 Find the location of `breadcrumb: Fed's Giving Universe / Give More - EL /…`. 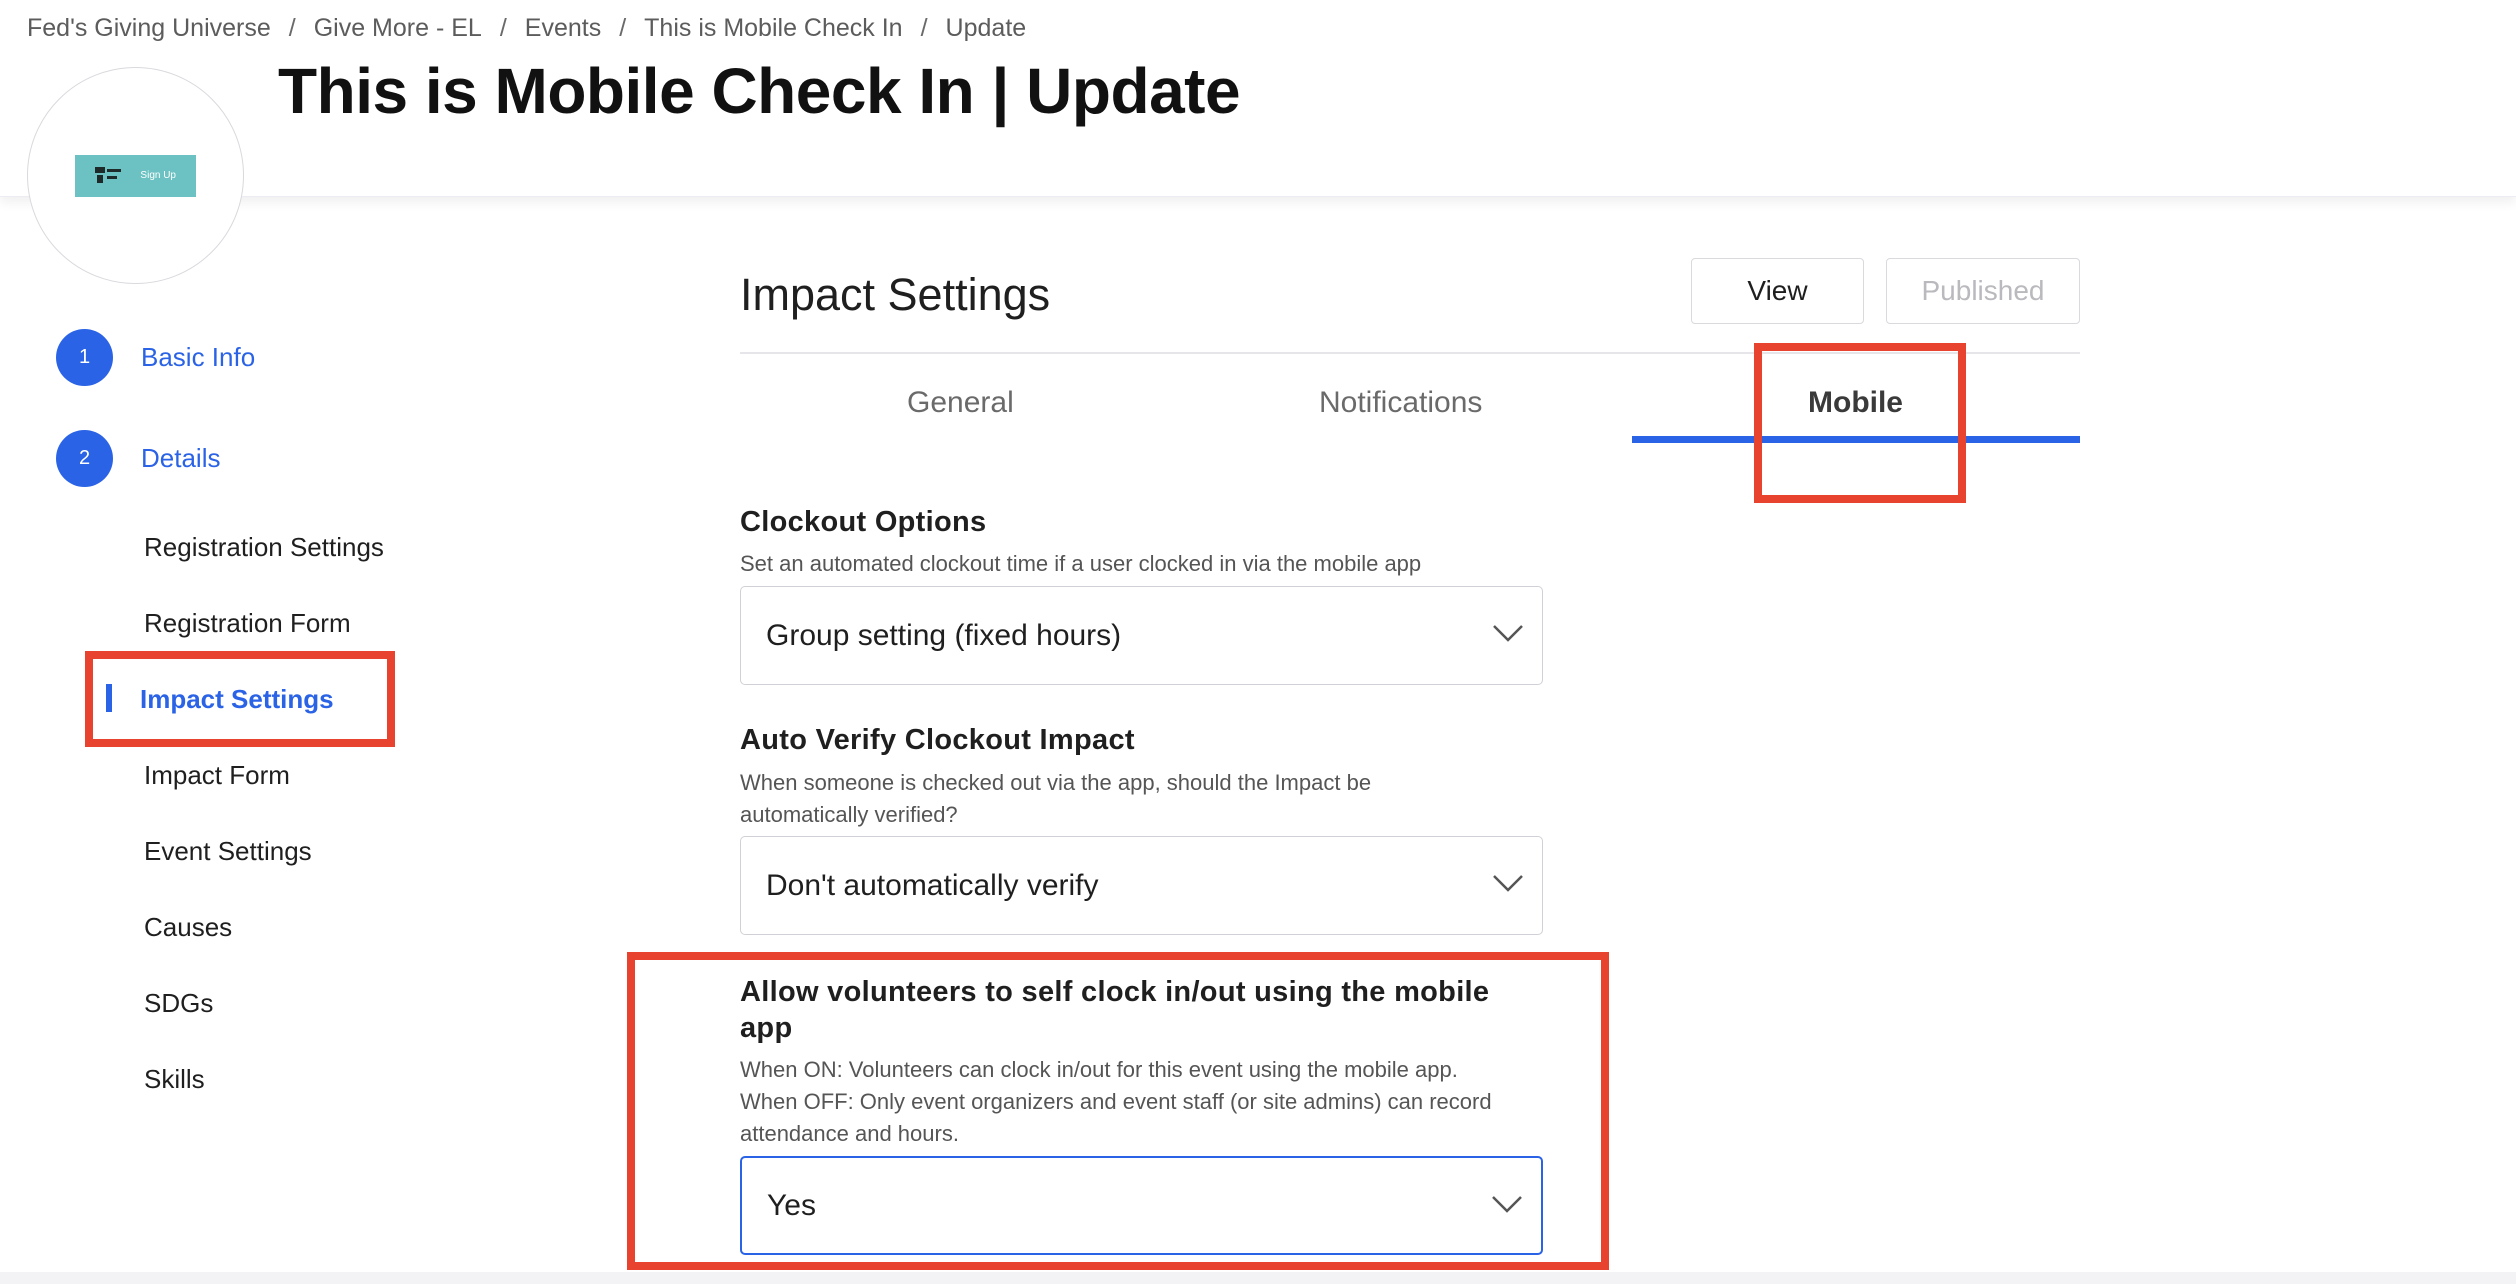

breadcrumb: Fed's Giving Universe / Give More - EL /… is located at coordinates (526, 28).